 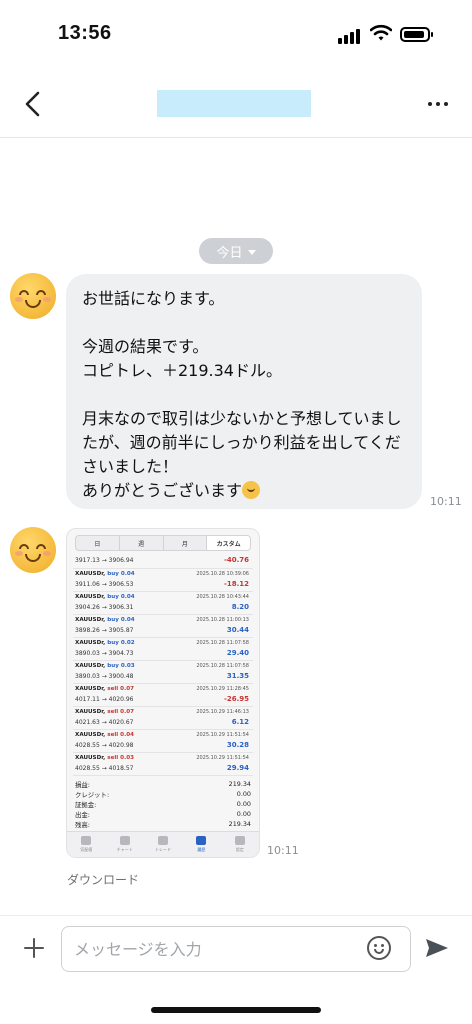 I want to click on trade-symbol: XAUUSDr, buy 0.02, so click(x=105, y=643).